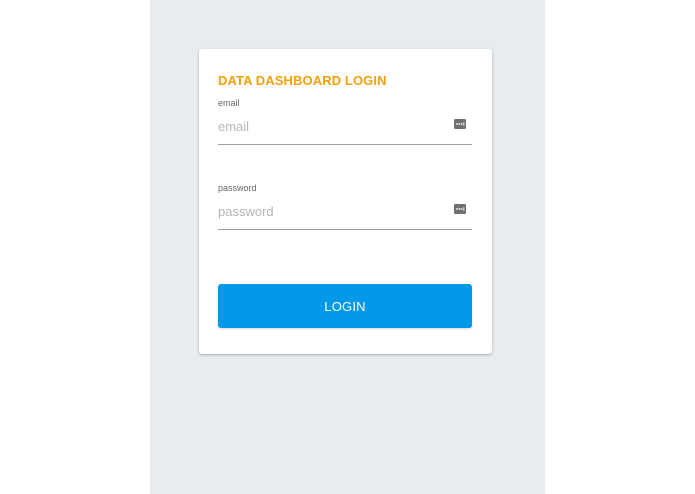 The width and height of the screenshot is (695, 494). What do you see at coordinates (334, 211) in the screenshot?
I see `password-input` at bounding box center [334, 211].